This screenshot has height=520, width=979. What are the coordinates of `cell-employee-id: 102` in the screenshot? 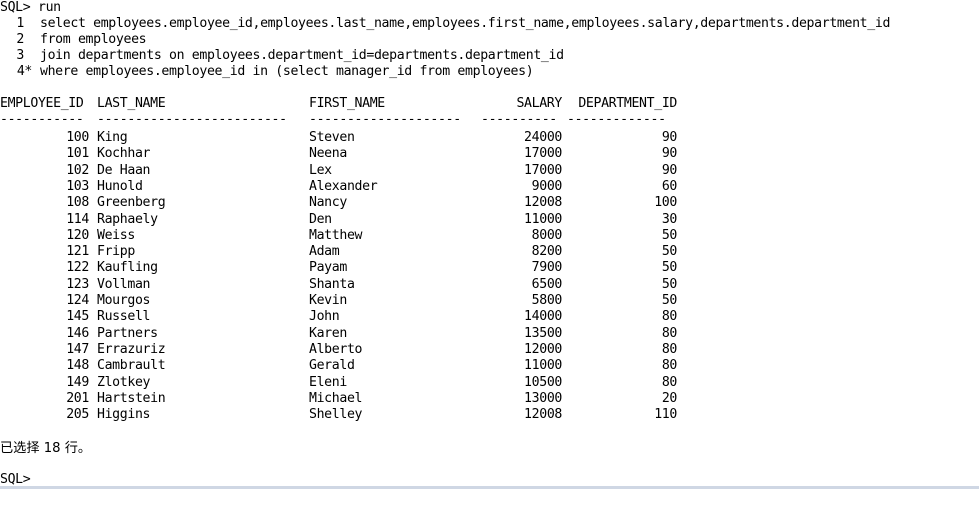 It's located at (77, 170).